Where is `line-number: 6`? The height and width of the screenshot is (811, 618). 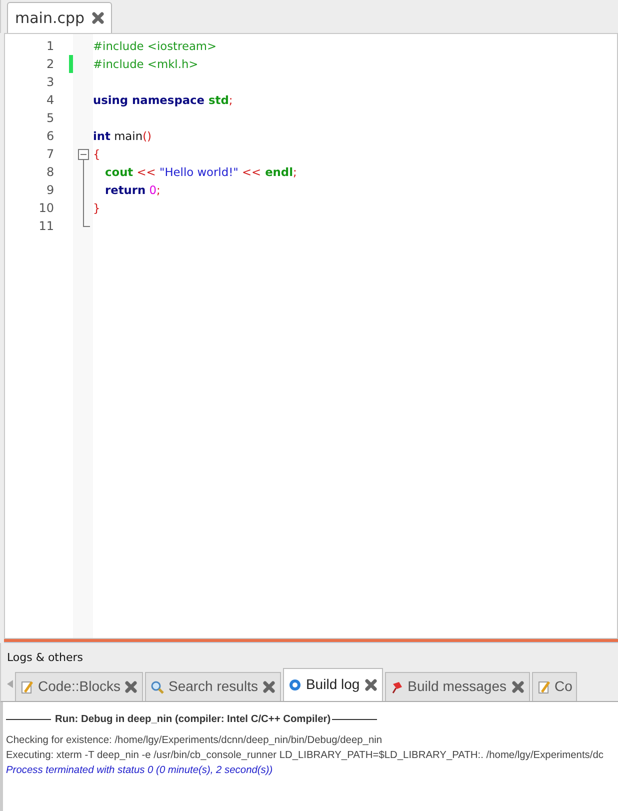 line-number: 6 is located at coordinates (49, 136).